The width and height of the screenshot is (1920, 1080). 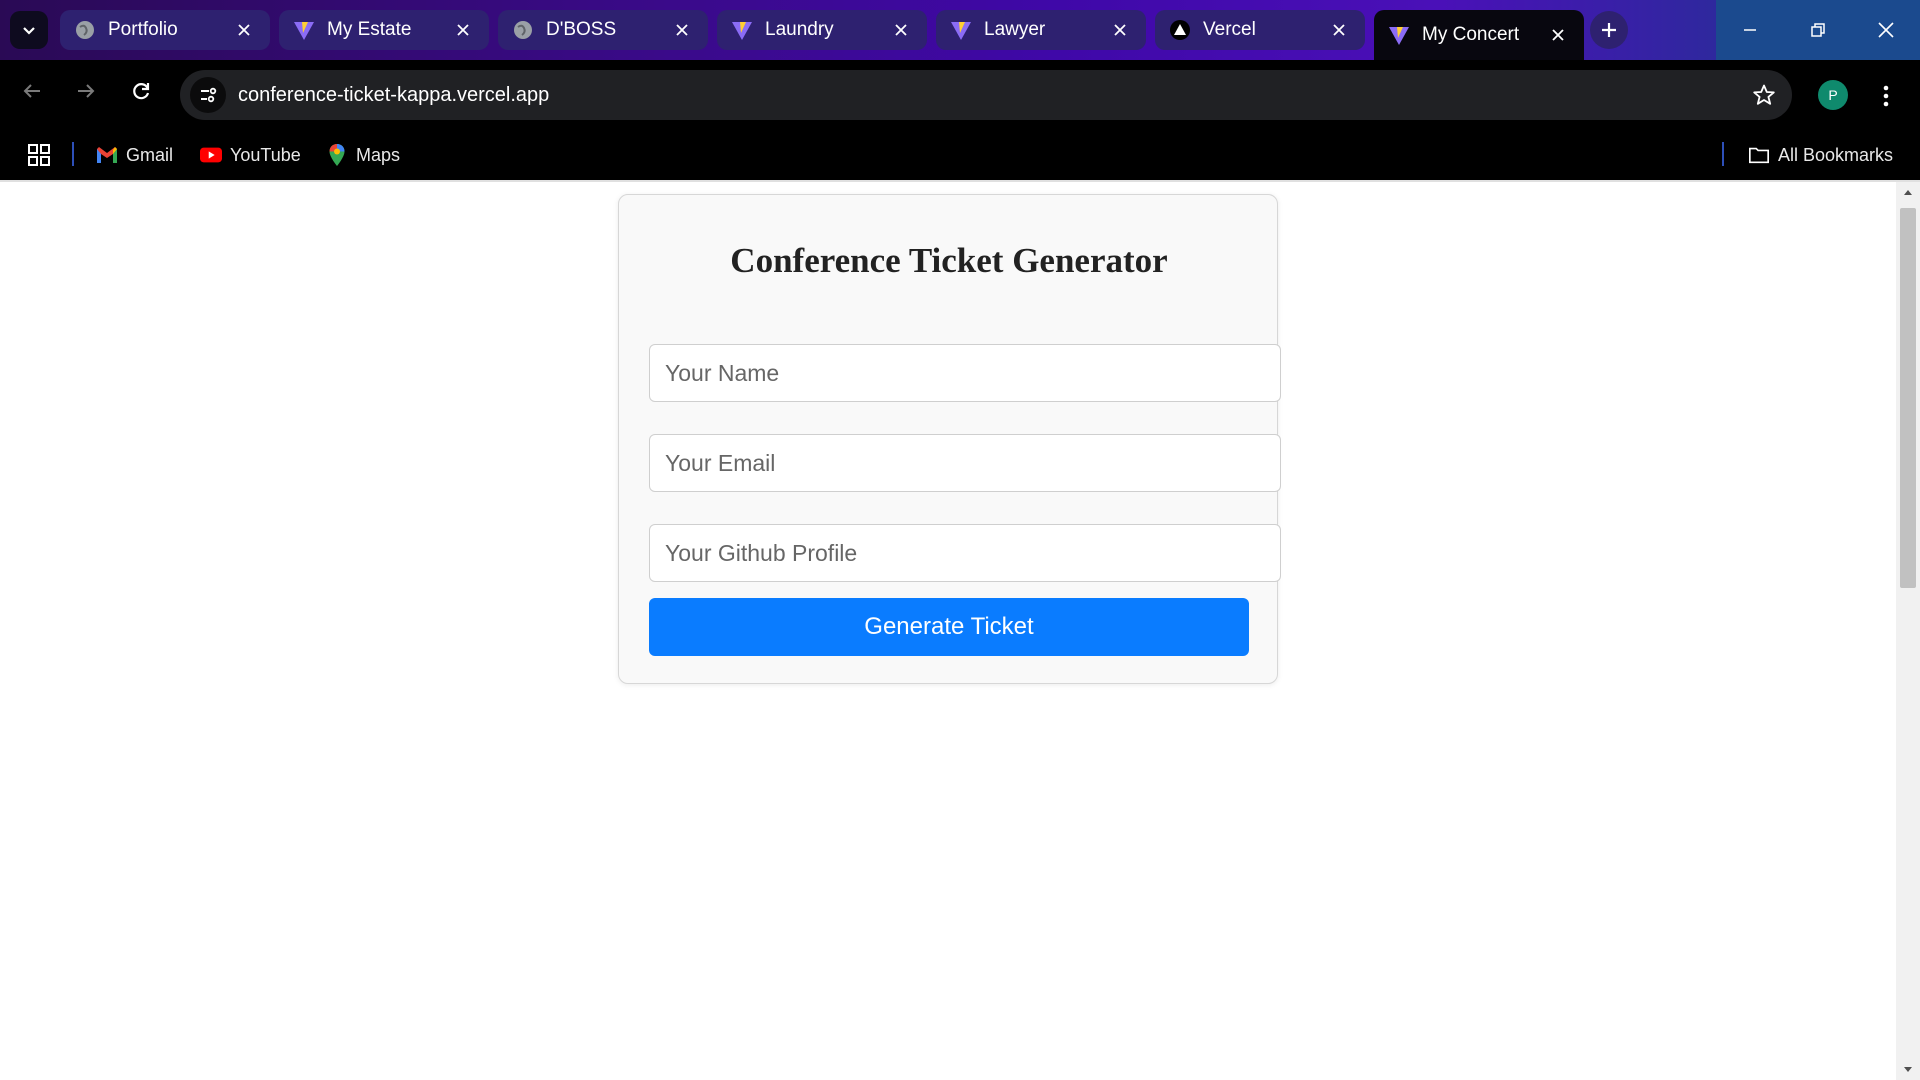 I want to click on github-profile-input, so click(x=965, y=553).